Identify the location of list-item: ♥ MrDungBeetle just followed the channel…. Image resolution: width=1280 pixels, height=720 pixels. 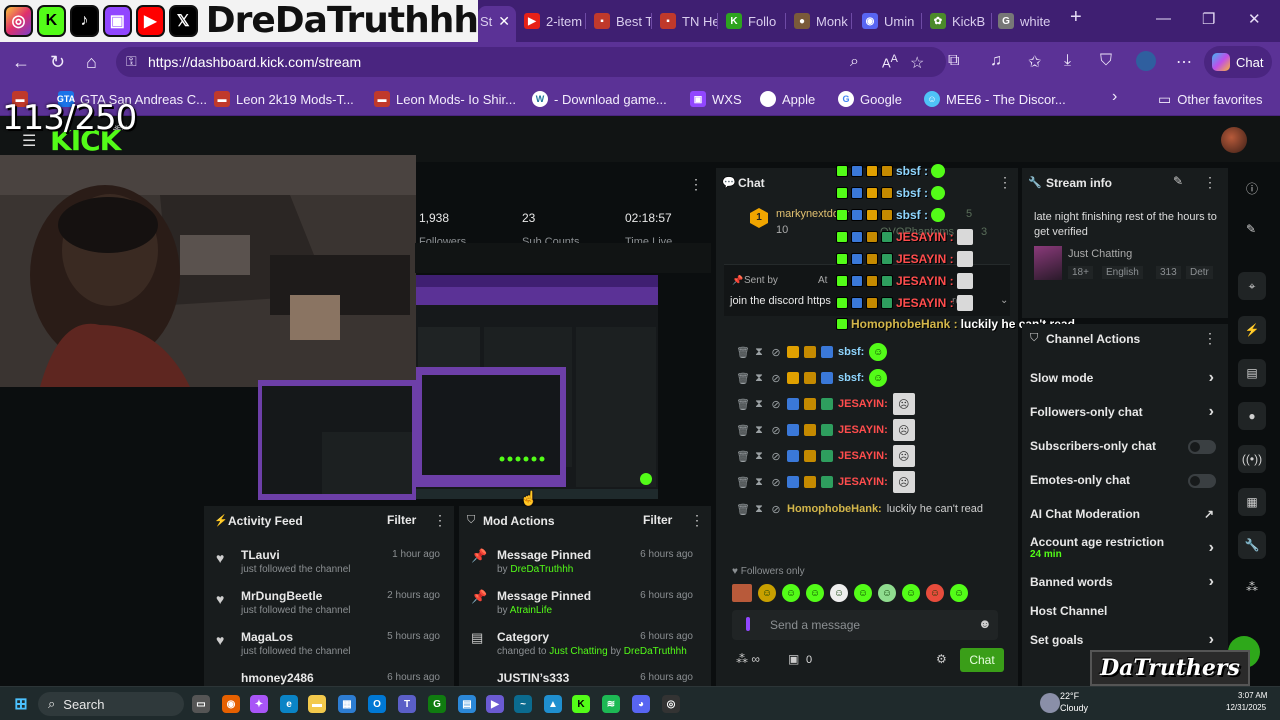
(327, 610).